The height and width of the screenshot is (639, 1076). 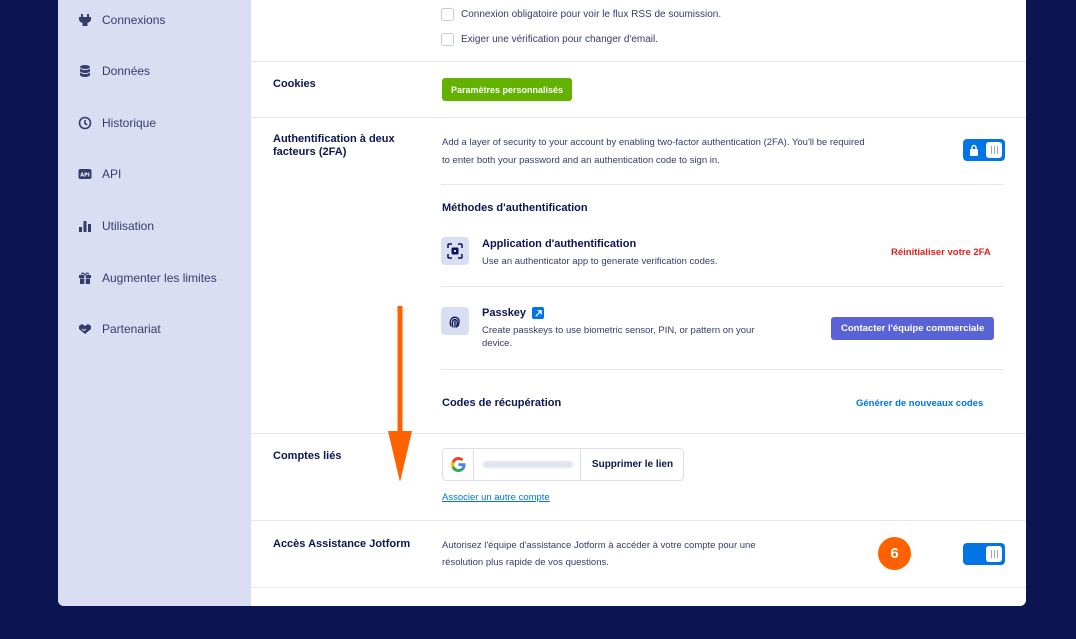 What do you see at coordinates (496, 497) in the screenshot?
I see `associate-account-link: Associer un autre compte` at bounding box center [496, 497].